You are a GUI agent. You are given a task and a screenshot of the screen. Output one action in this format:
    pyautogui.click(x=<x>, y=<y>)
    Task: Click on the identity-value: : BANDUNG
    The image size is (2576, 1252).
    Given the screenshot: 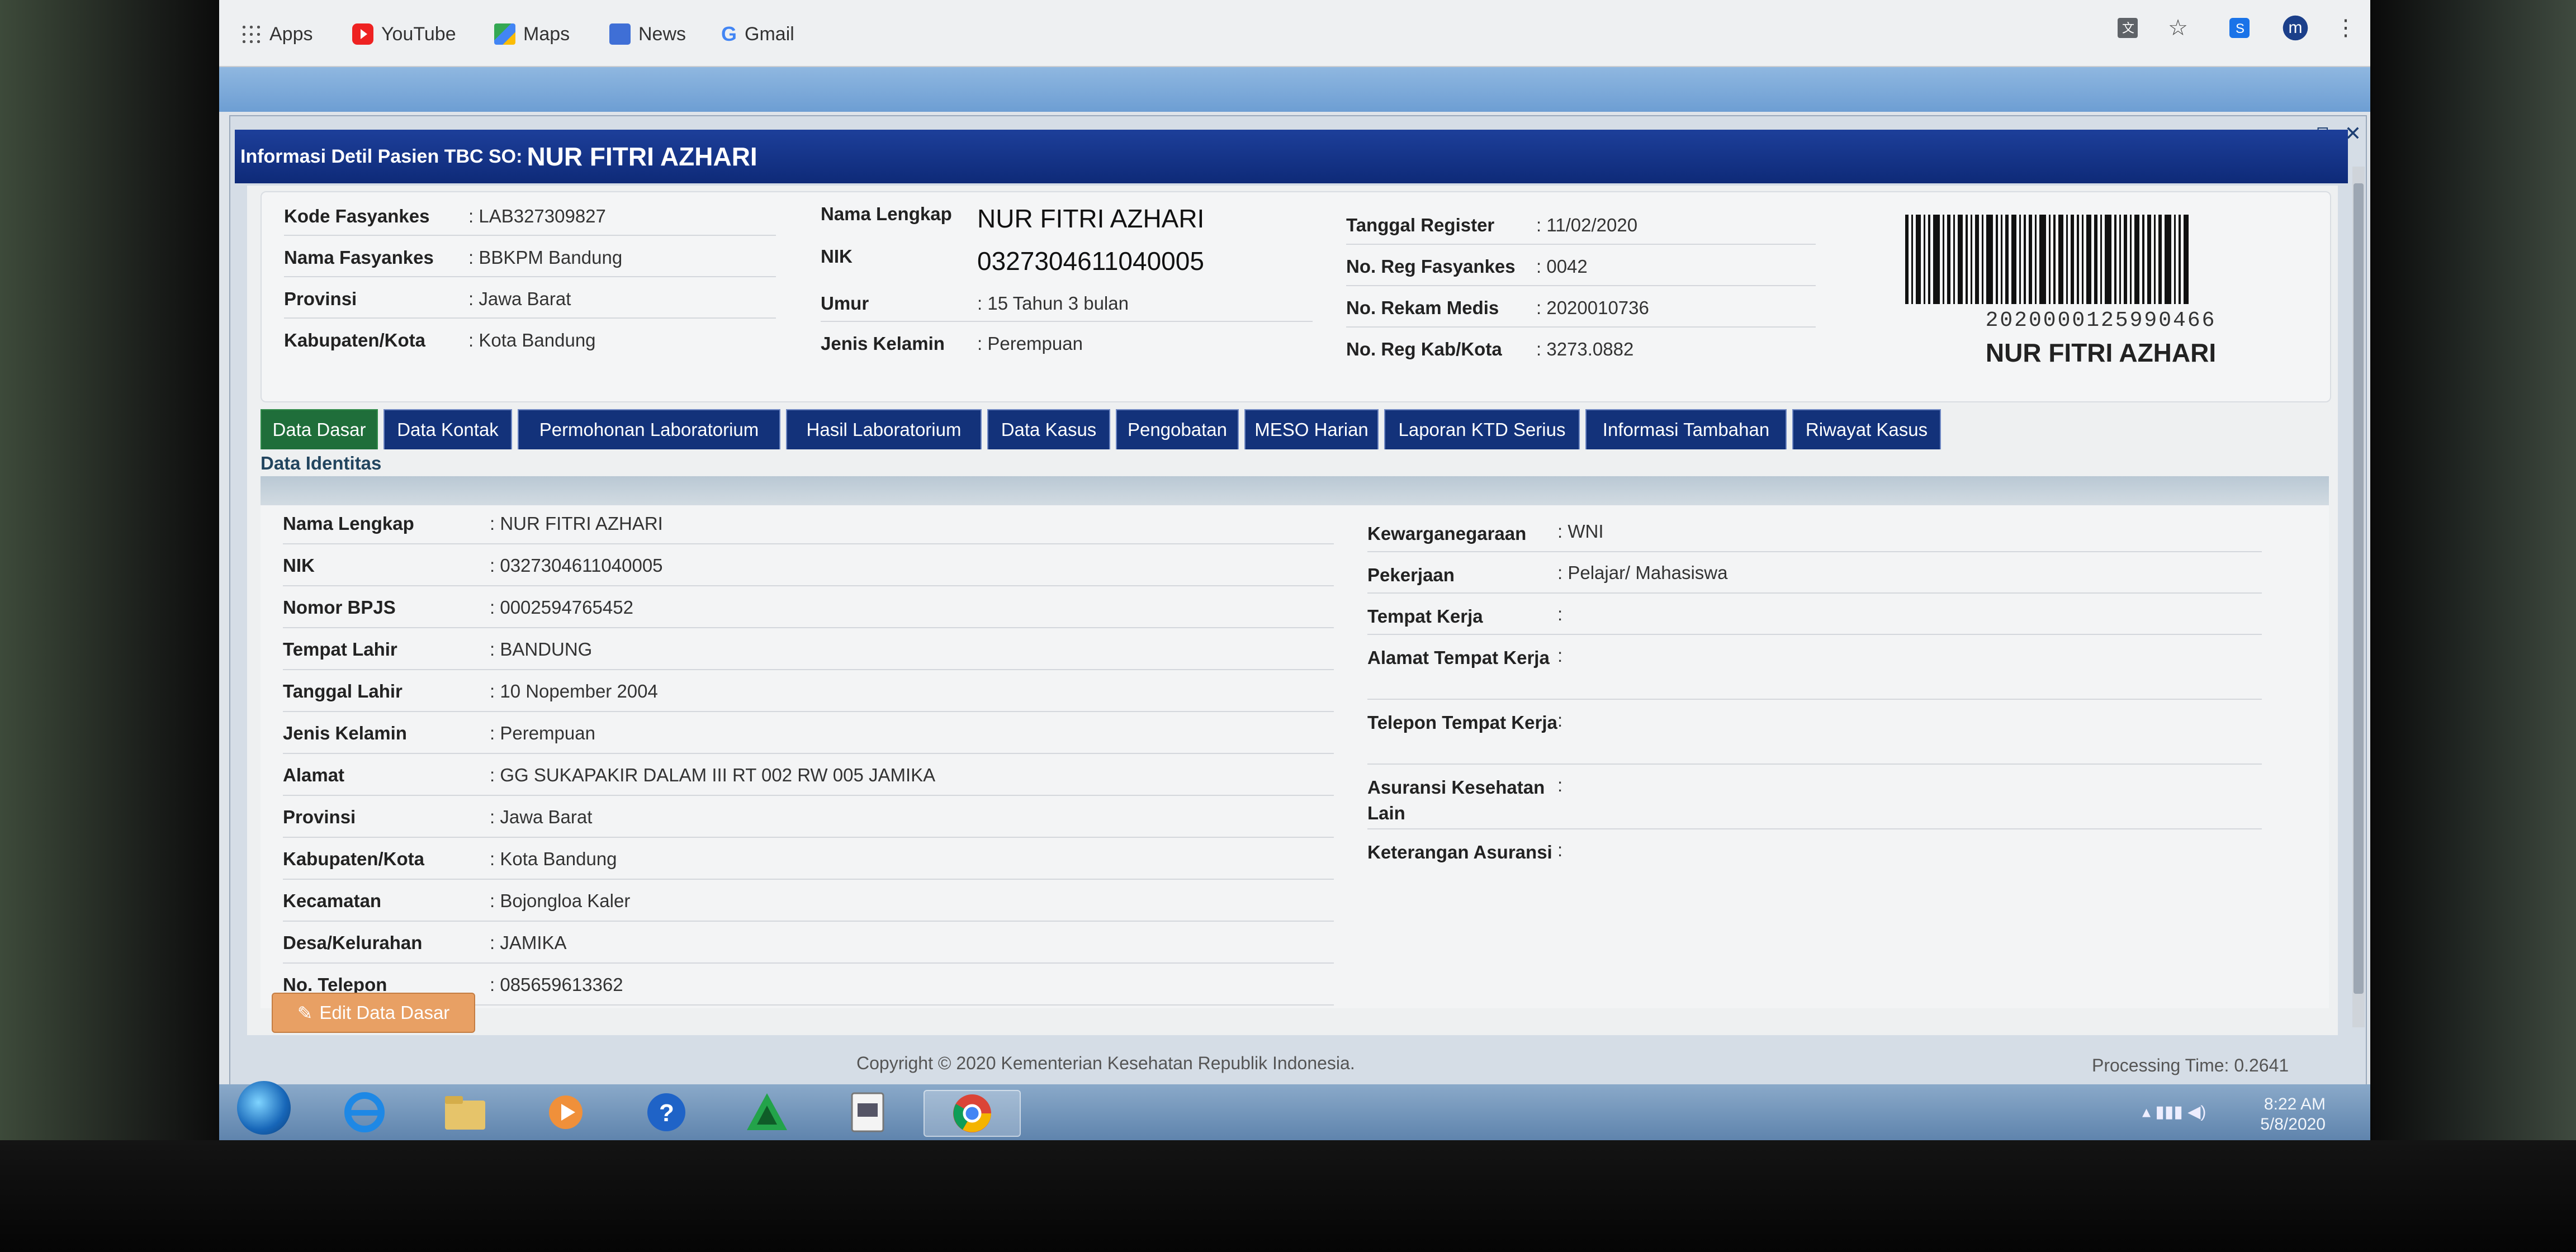 What is the action you would take?
    pyautogui.click(x=541, y=649)
    